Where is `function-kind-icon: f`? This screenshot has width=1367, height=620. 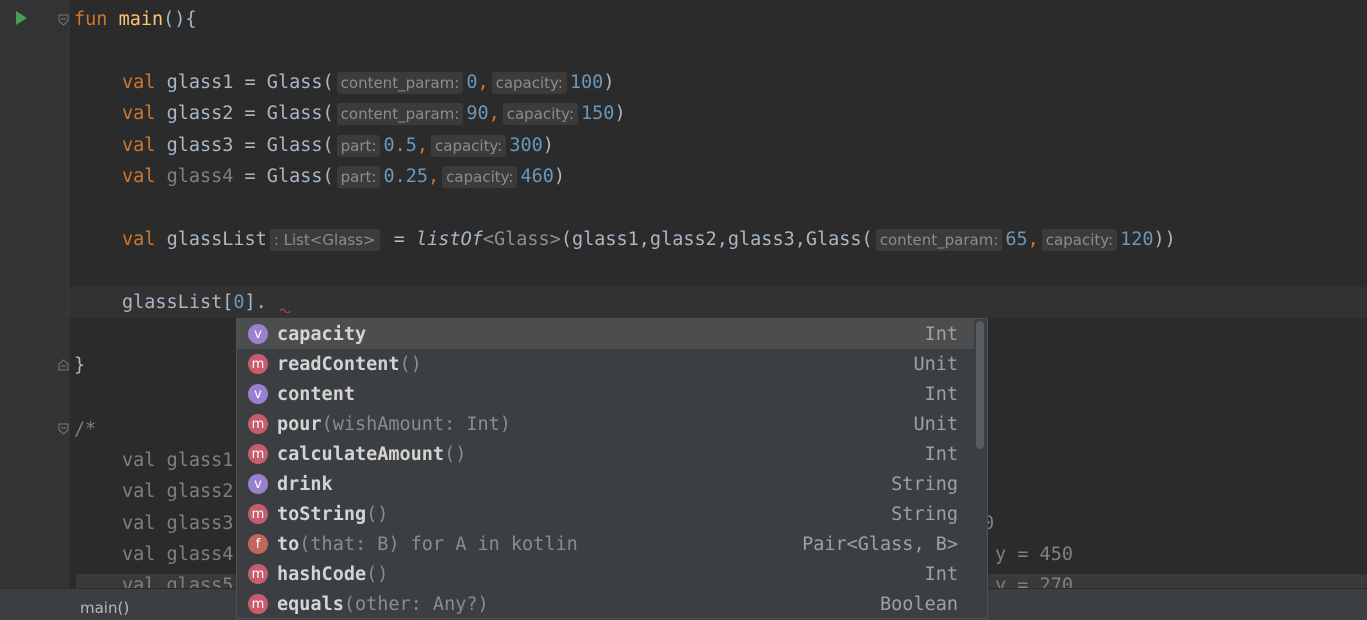 function-kind-icon: f is located at coordinates (258, 544).